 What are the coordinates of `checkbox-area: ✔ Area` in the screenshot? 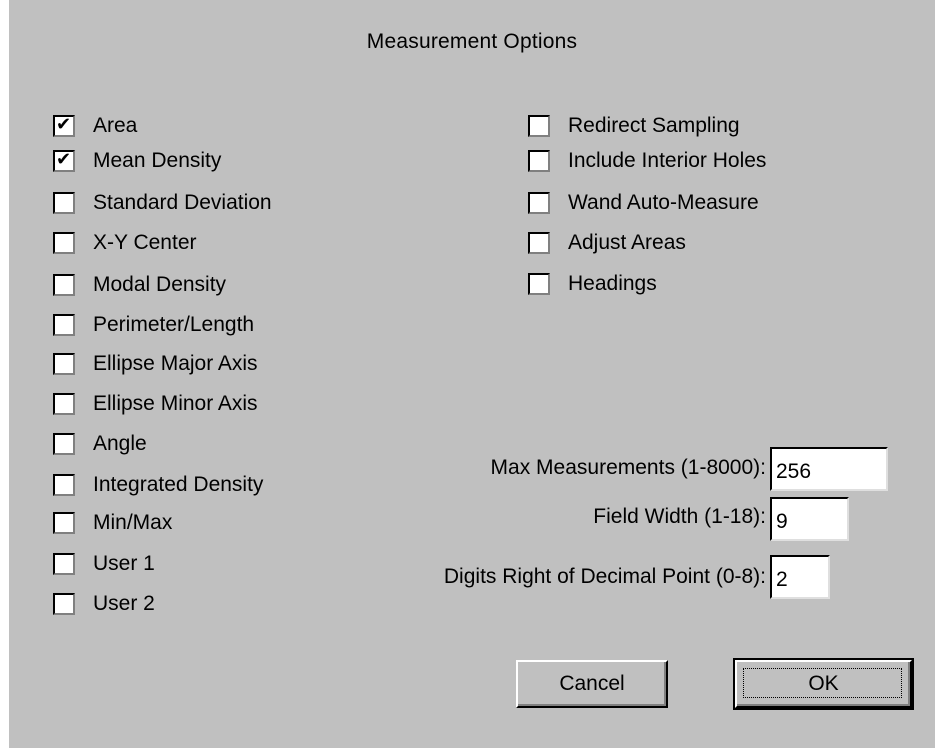 It's located at (95, 126).